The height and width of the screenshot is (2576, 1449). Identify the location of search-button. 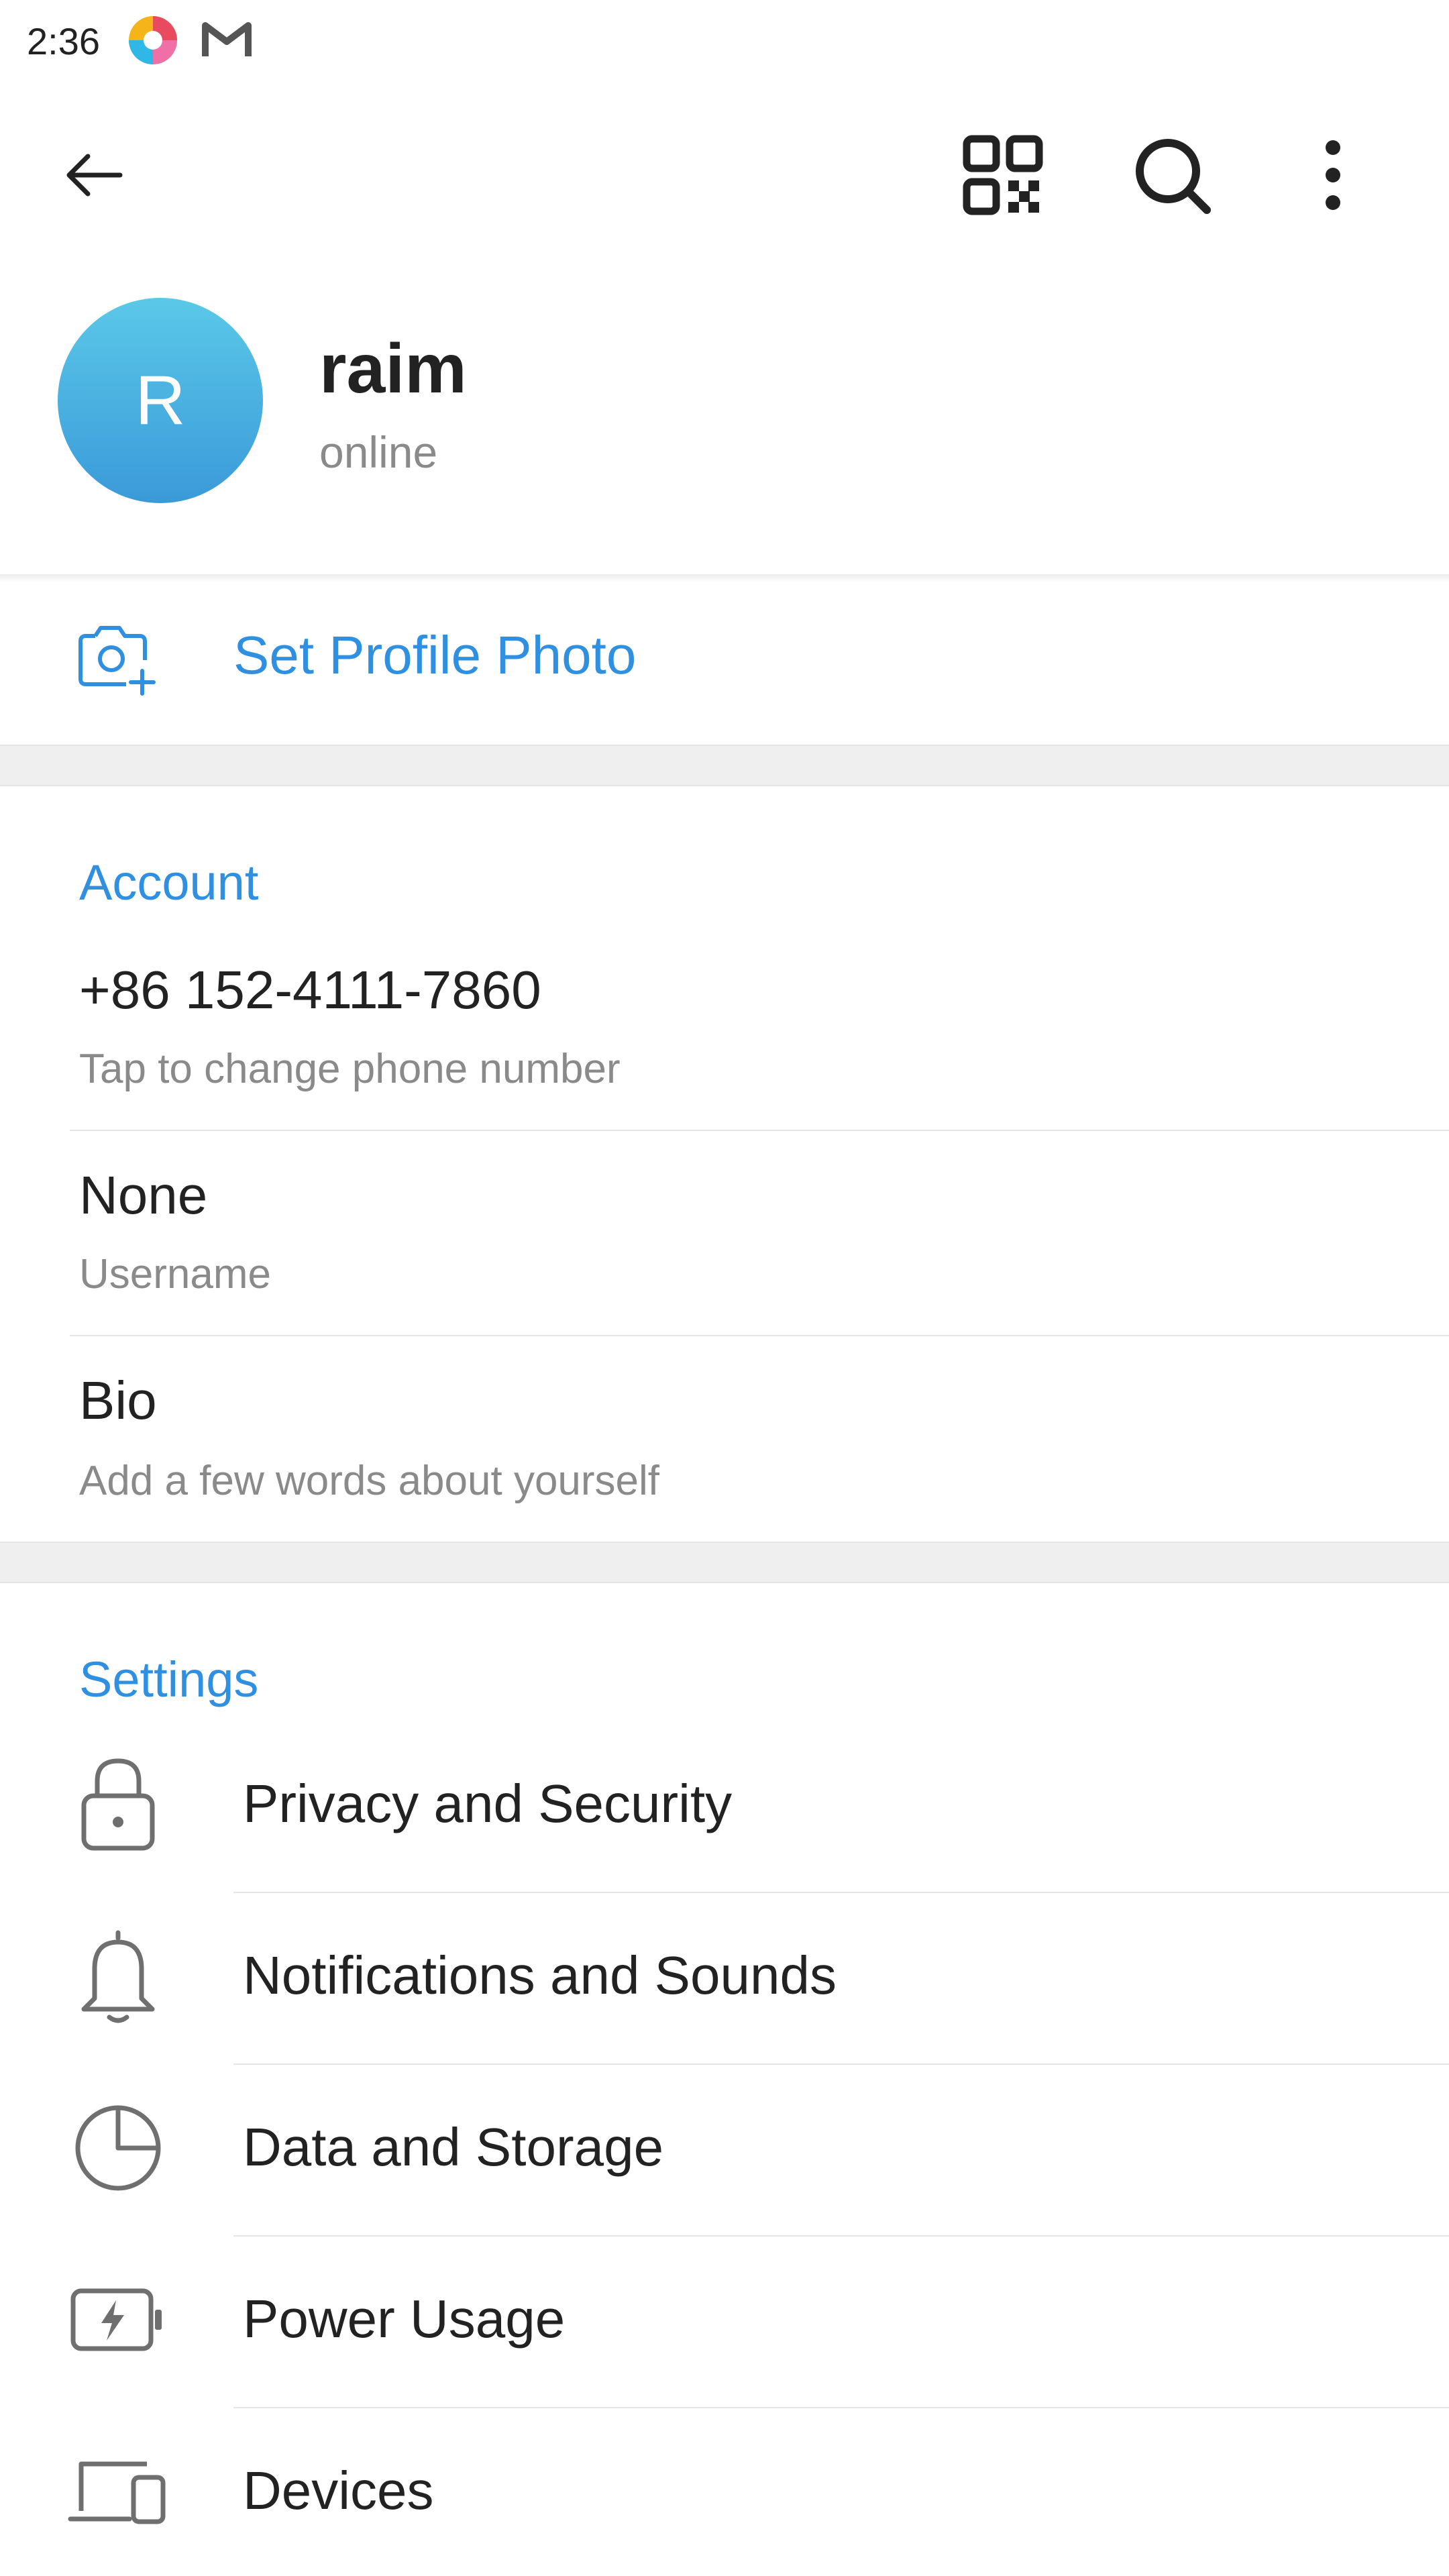
(1172, 176).